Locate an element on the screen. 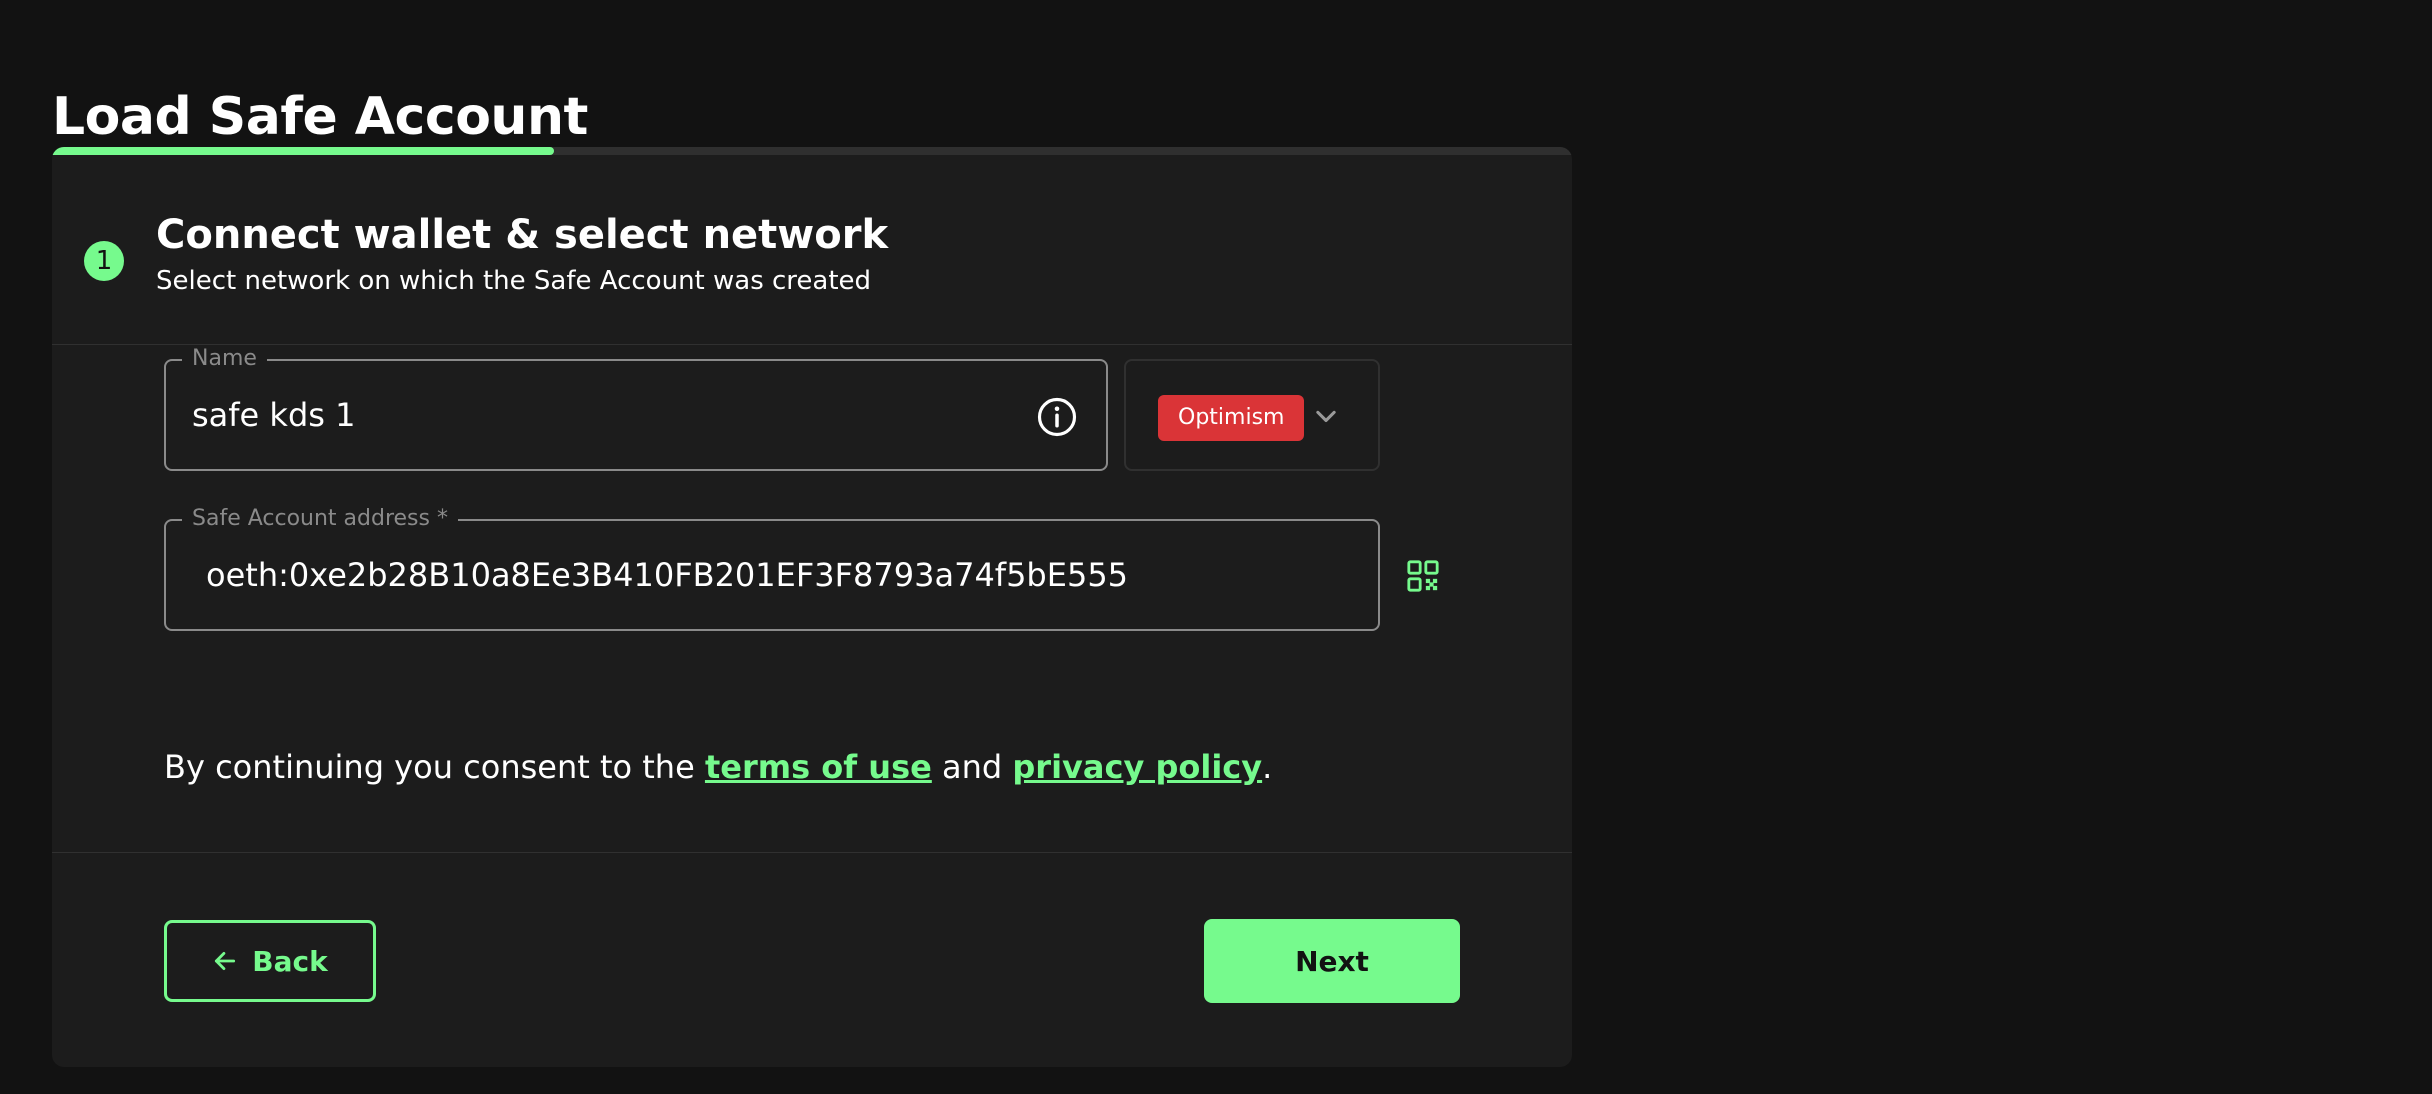  consent-suffix: . is located at coordinates (1267, 767).